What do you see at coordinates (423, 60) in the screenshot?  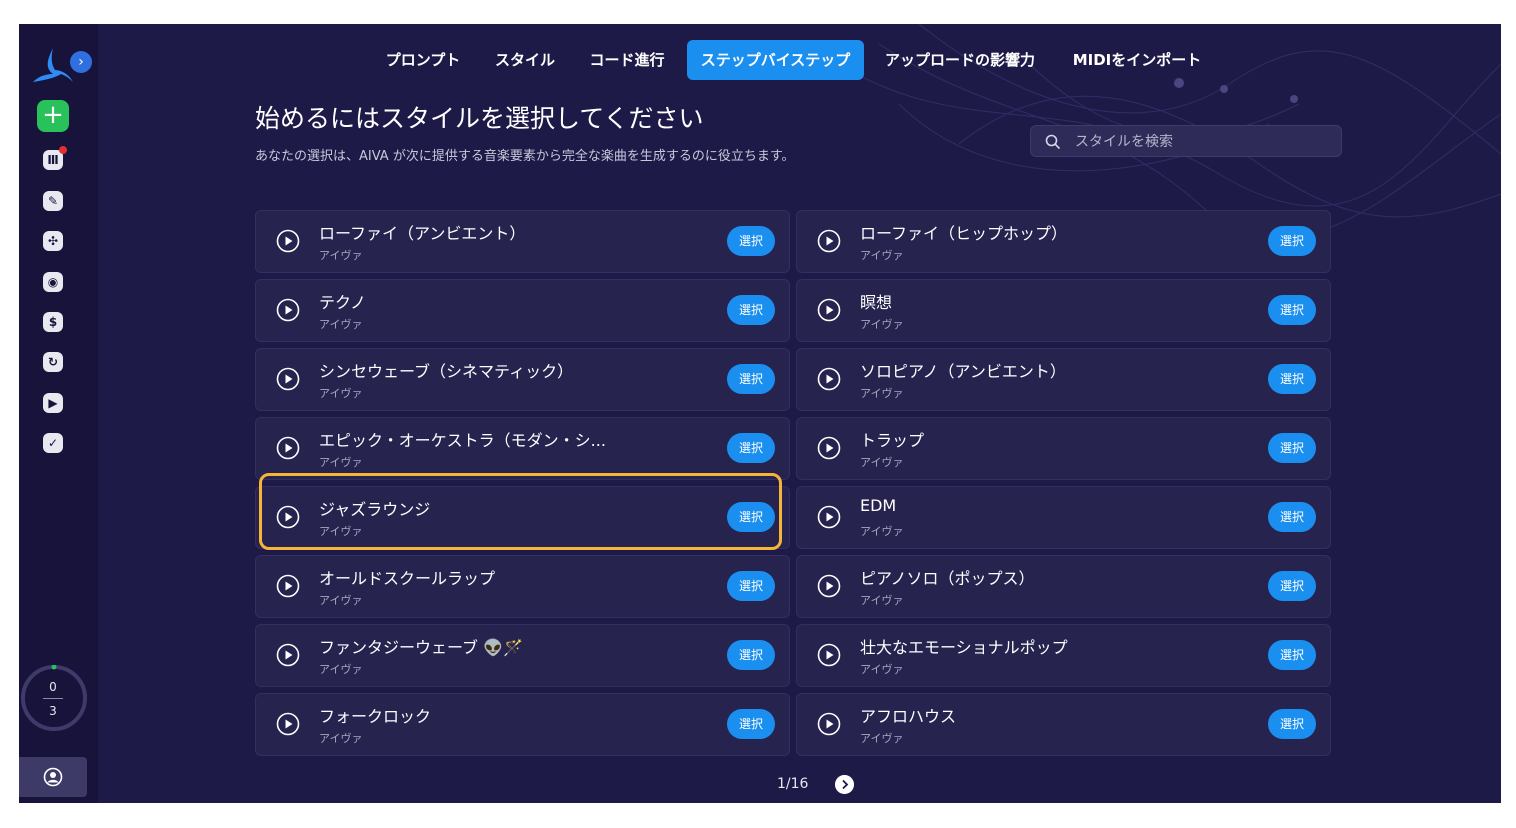 I see `tab-prompt: プロンプト` at bounding box center [423, 60].